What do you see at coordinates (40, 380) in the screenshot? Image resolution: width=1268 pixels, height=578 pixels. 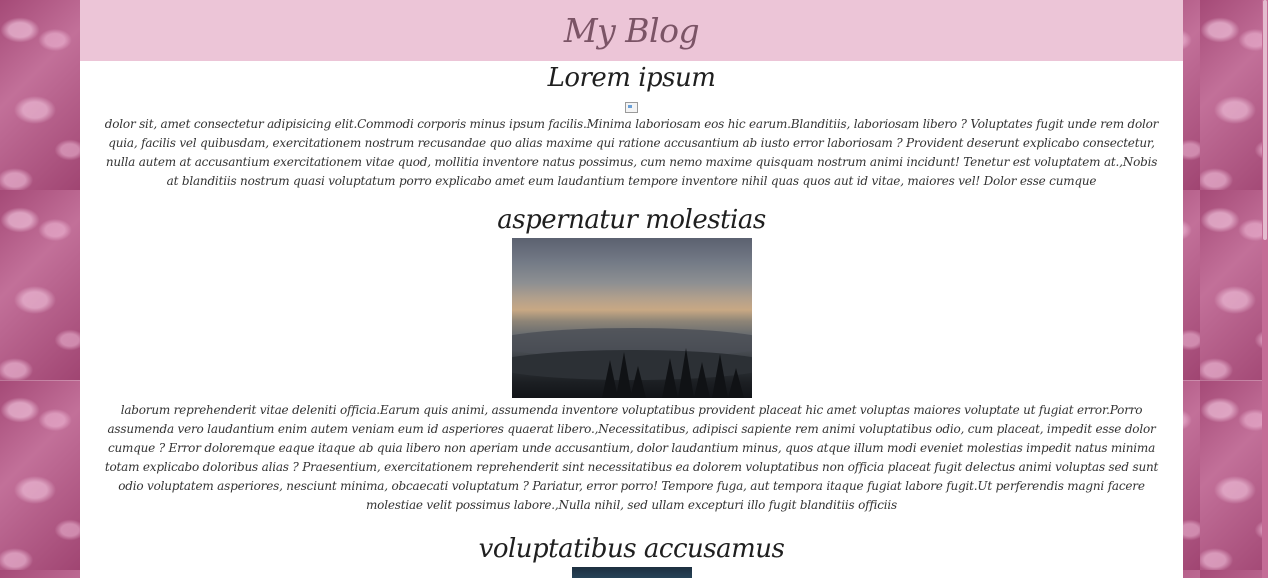 I see `background-seam-left` at bounding box center [40, 380].